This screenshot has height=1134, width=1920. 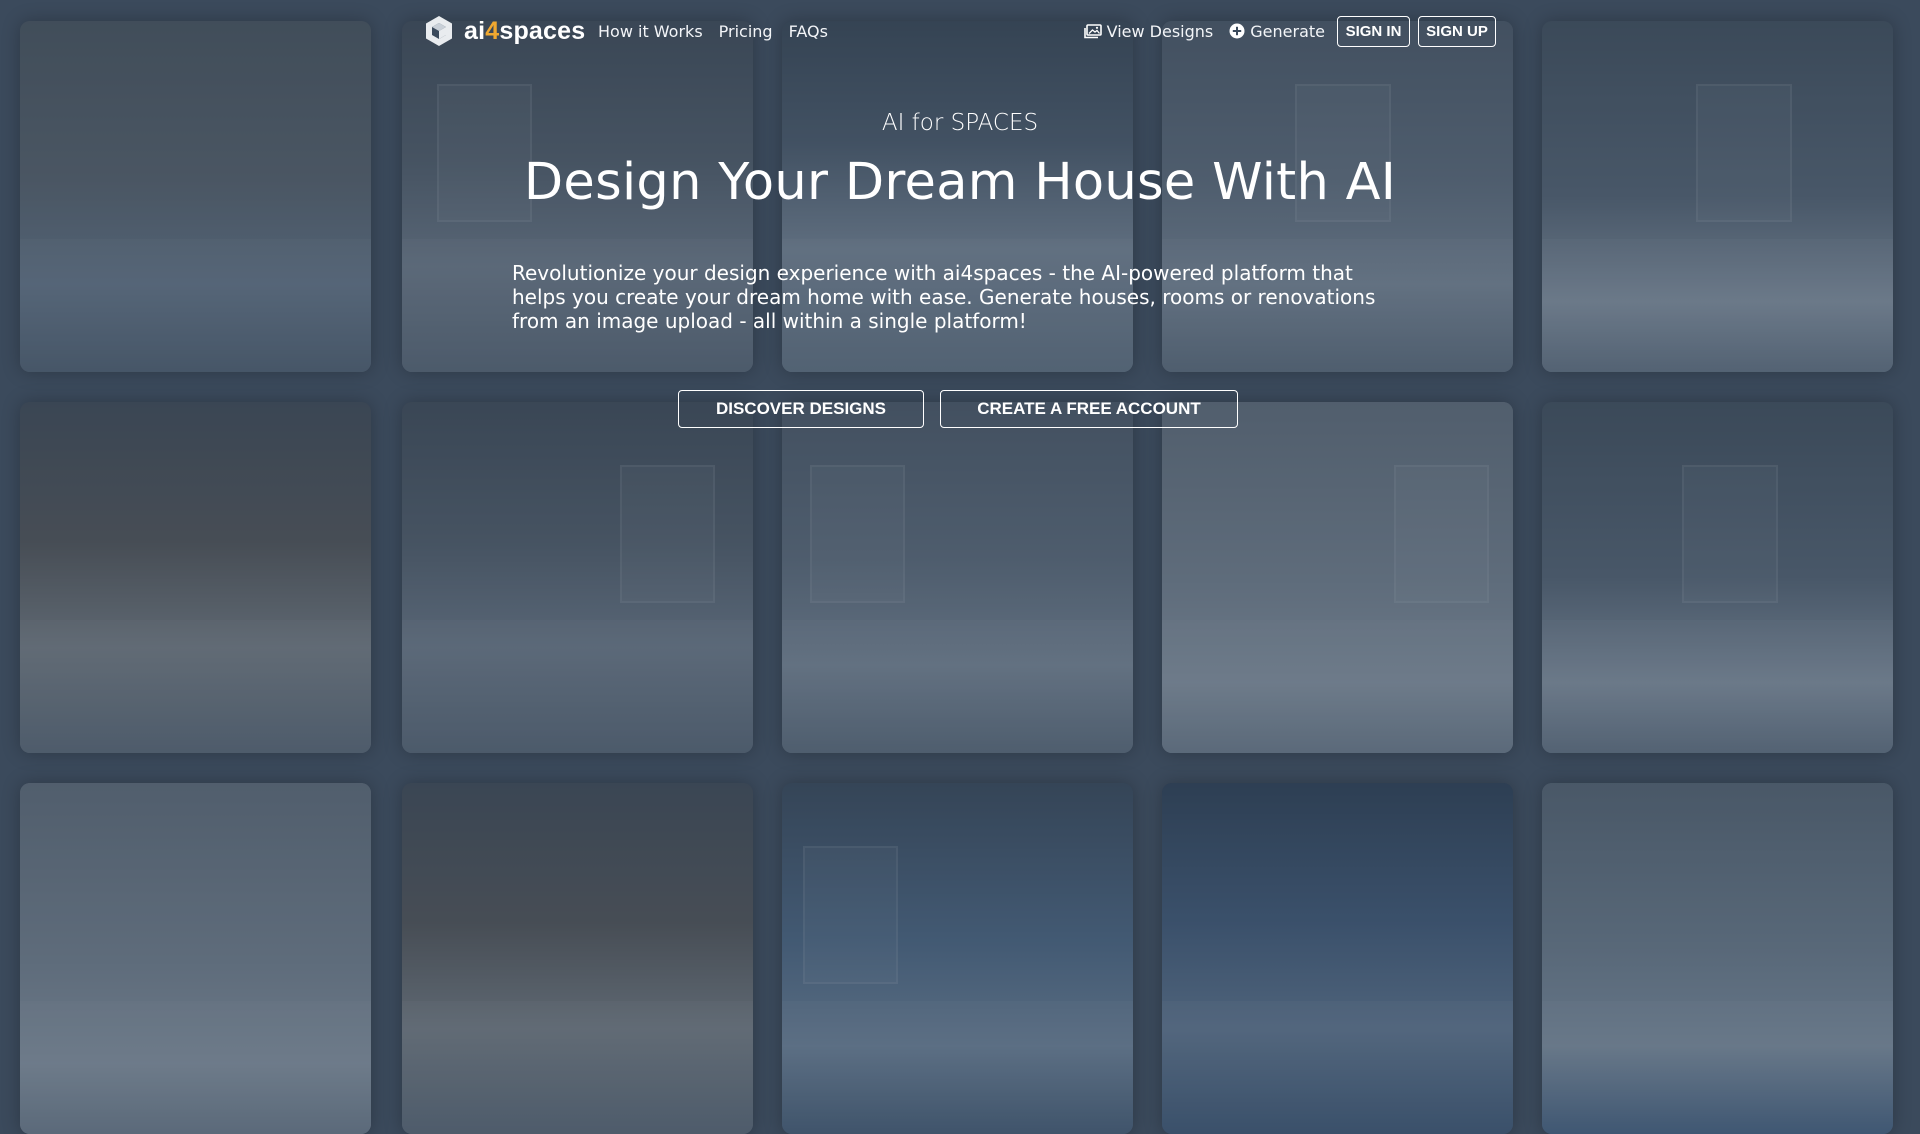 What do you see at coordinates (960, 123) in the screenshot?
I see `hero-subtitle: AI for SPACES` at bounding box center [960, 123].